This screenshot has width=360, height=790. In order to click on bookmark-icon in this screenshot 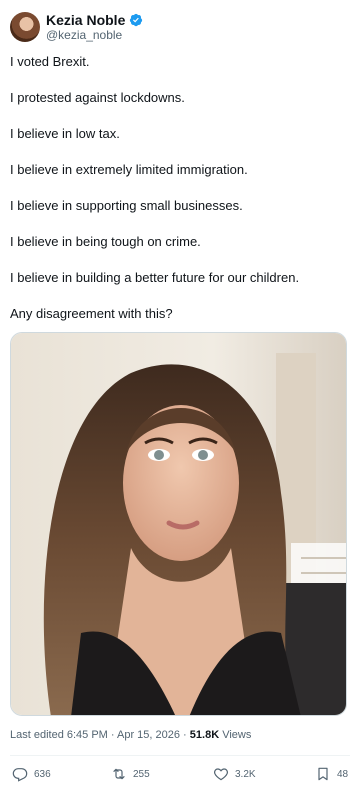, I will do `click(323, 774)`.